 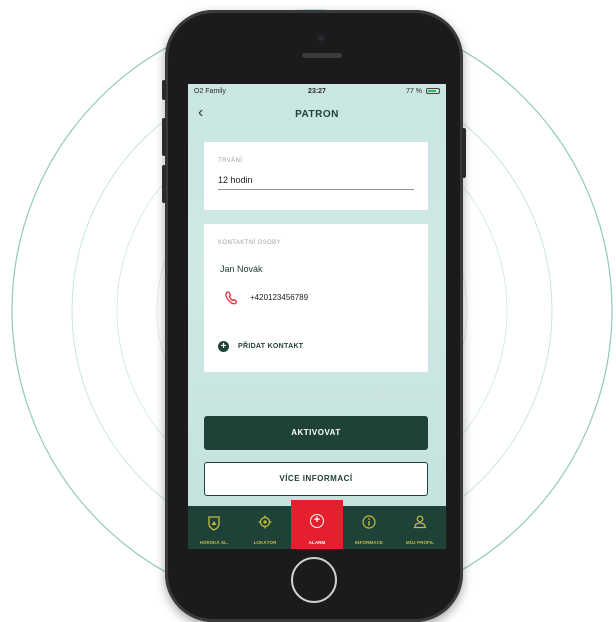 What do you see at coordinates (433, 91) in the screenshot?
I see `battery-icon` at bounding box center [433, 91].